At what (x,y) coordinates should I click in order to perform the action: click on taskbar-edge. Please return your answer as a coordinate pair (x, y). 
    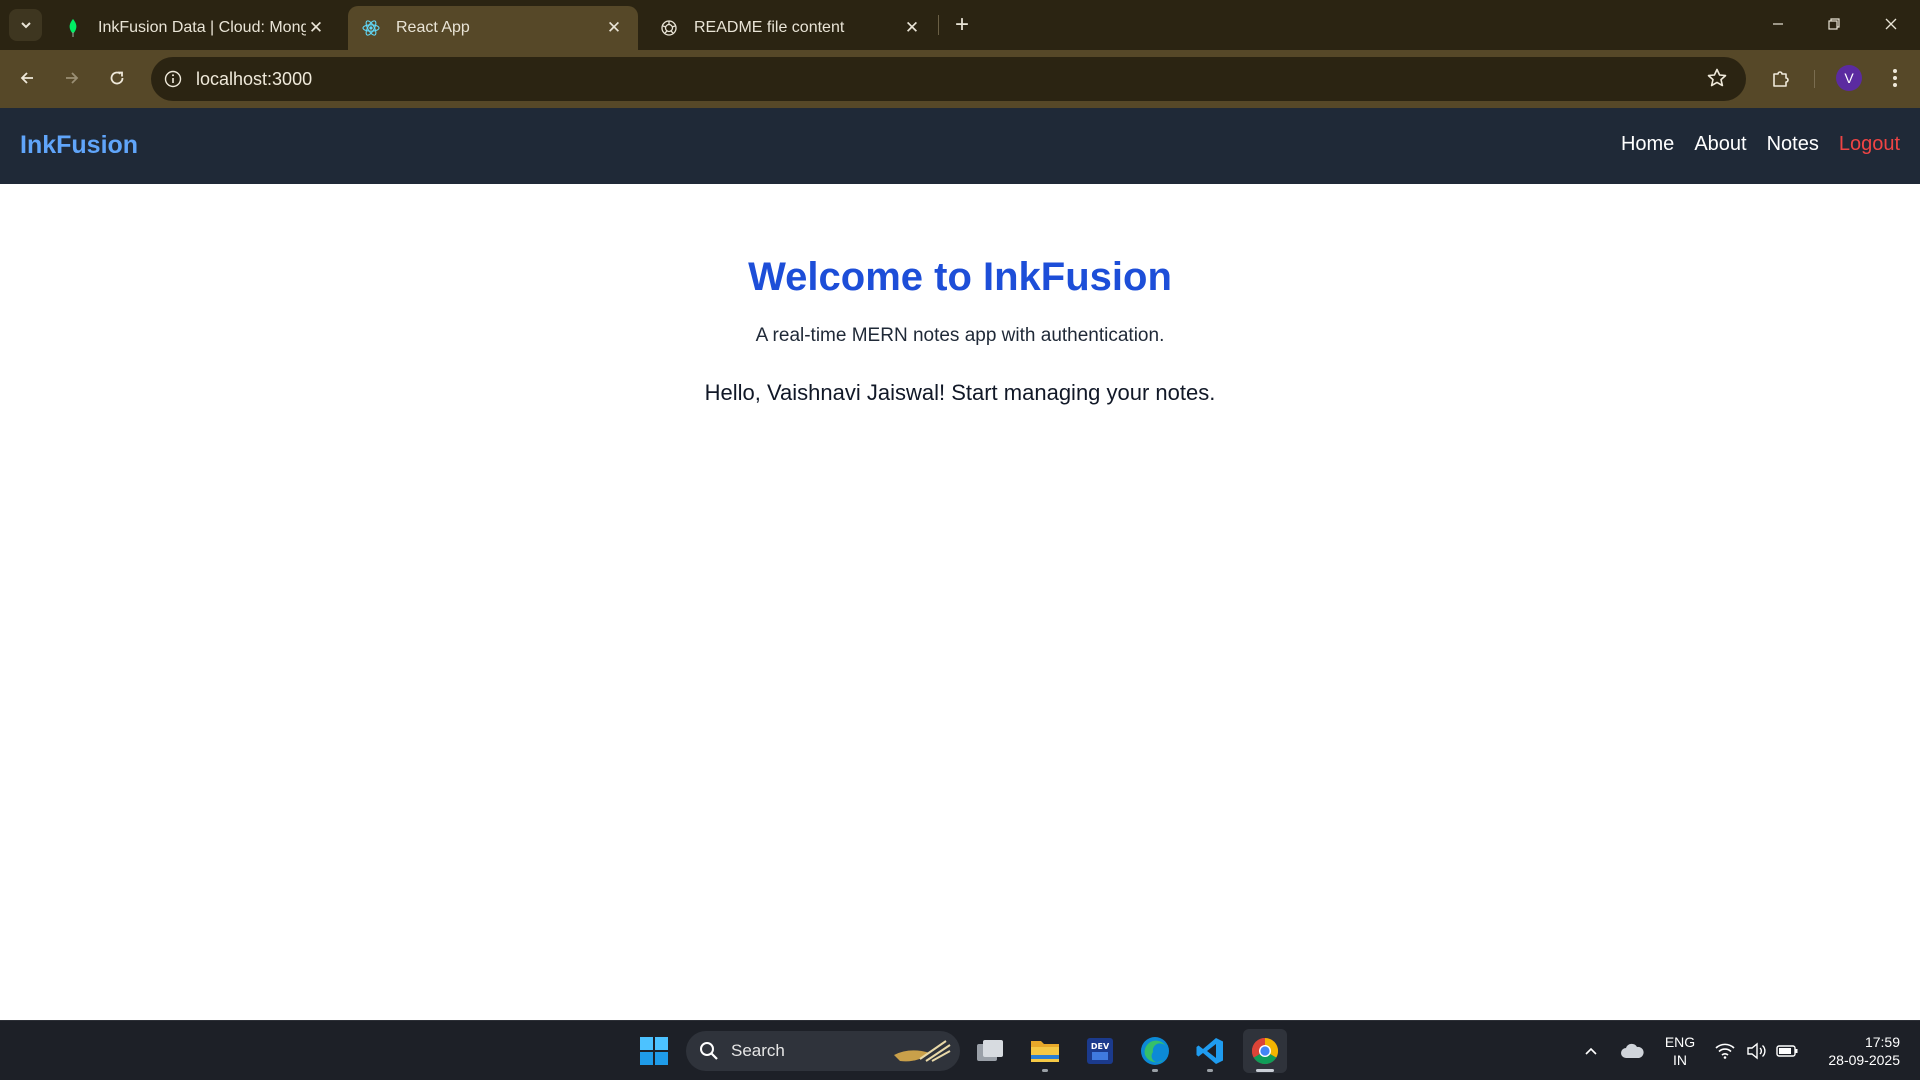
    Looking at the image, I should click on (1155, 1051).